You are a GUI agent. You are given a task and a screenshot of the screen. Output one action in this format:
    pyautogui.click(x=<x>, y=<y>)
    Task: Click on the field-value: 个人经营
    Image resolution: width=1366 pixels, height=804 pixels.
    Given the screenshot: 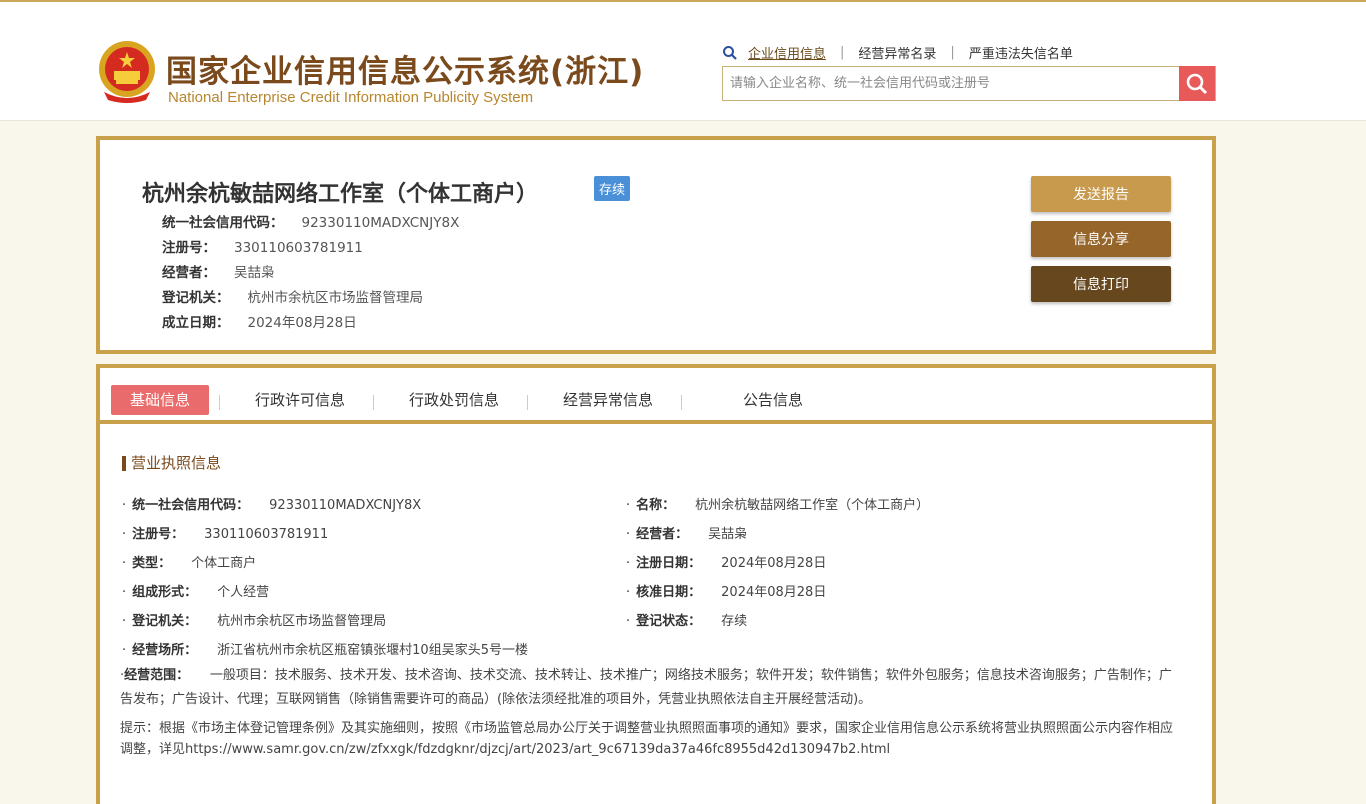 What is the action you would take?
    pyautogui.click(x=243, y=592)
    